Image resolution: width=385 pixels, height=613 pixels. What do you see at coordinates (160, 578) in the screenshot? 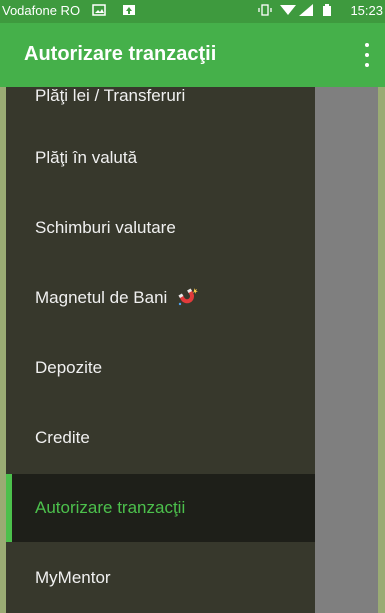
I see `drawer-item-mymentor: MyMentor` at bounding box center [160, 578].